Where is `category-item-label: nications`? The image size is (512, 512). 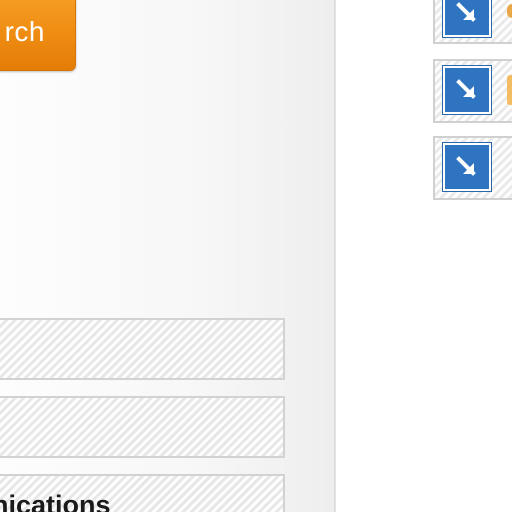
category-item-label: nications is located at coordinates (55, 501).